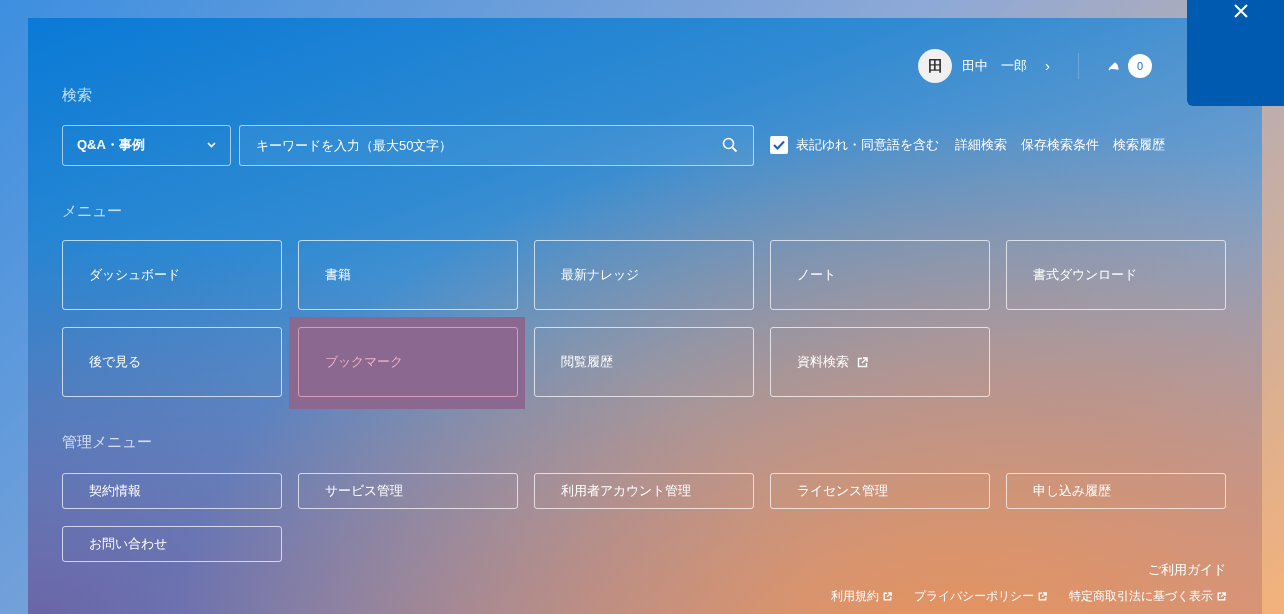 The width and height of the screenshot is (1284, 614). Describe the element at coordinates (880, 362) in the screenshot. I see `menu-tile: 資料検索` at that location.